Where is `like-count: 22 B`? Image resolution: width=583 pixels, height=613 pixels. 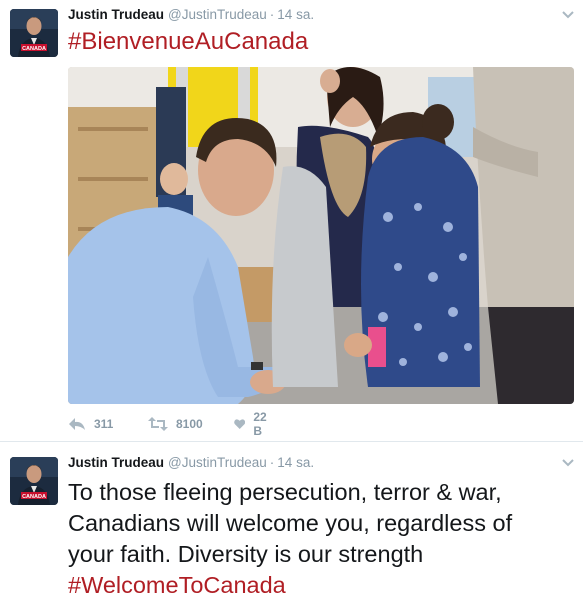 like-count: 22 B is located at coordinates (260, 424).